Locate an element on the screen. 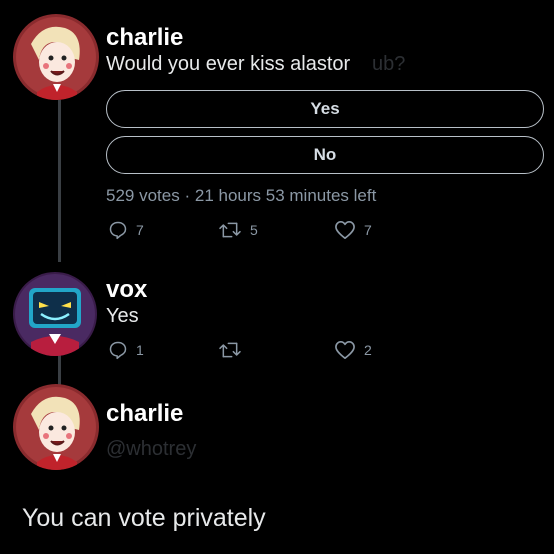 The width and height of the screenshot is (554, 554). avatar-vox-image is located at coordinates (55, 314).